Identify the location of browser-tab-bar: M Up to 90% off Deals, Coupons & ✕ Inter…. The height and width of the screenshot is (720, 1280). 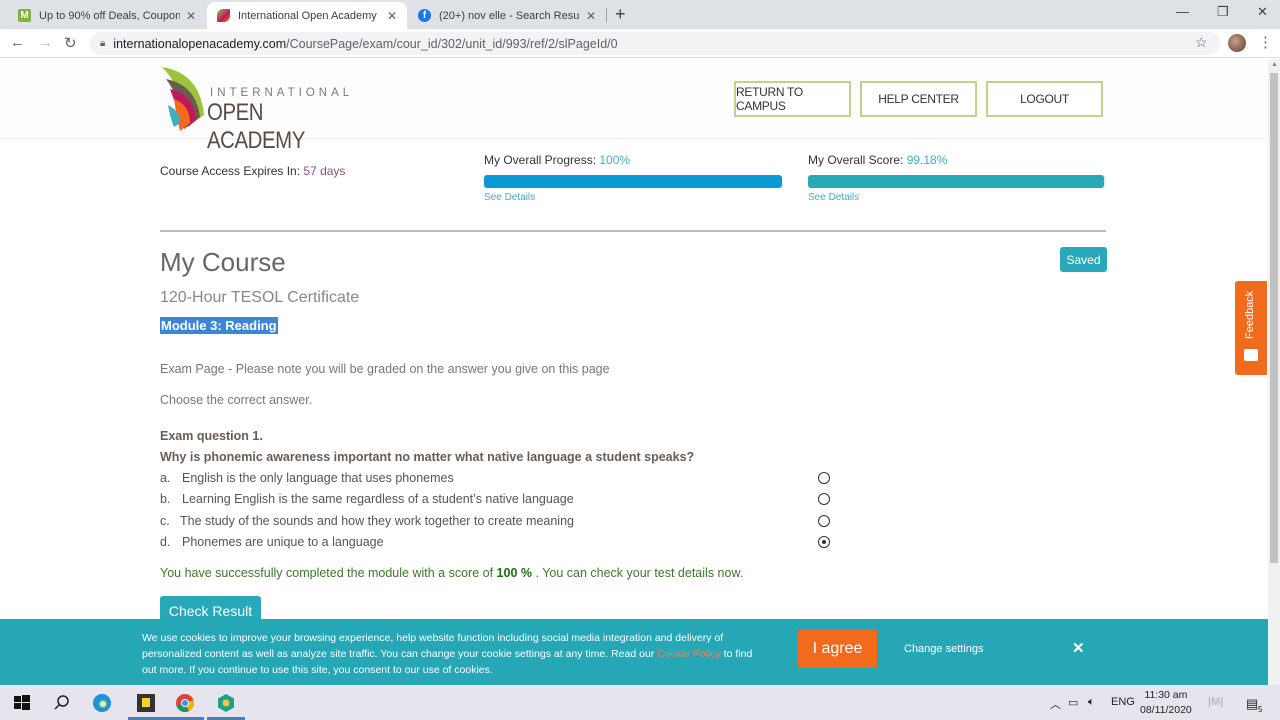
(640, 14).